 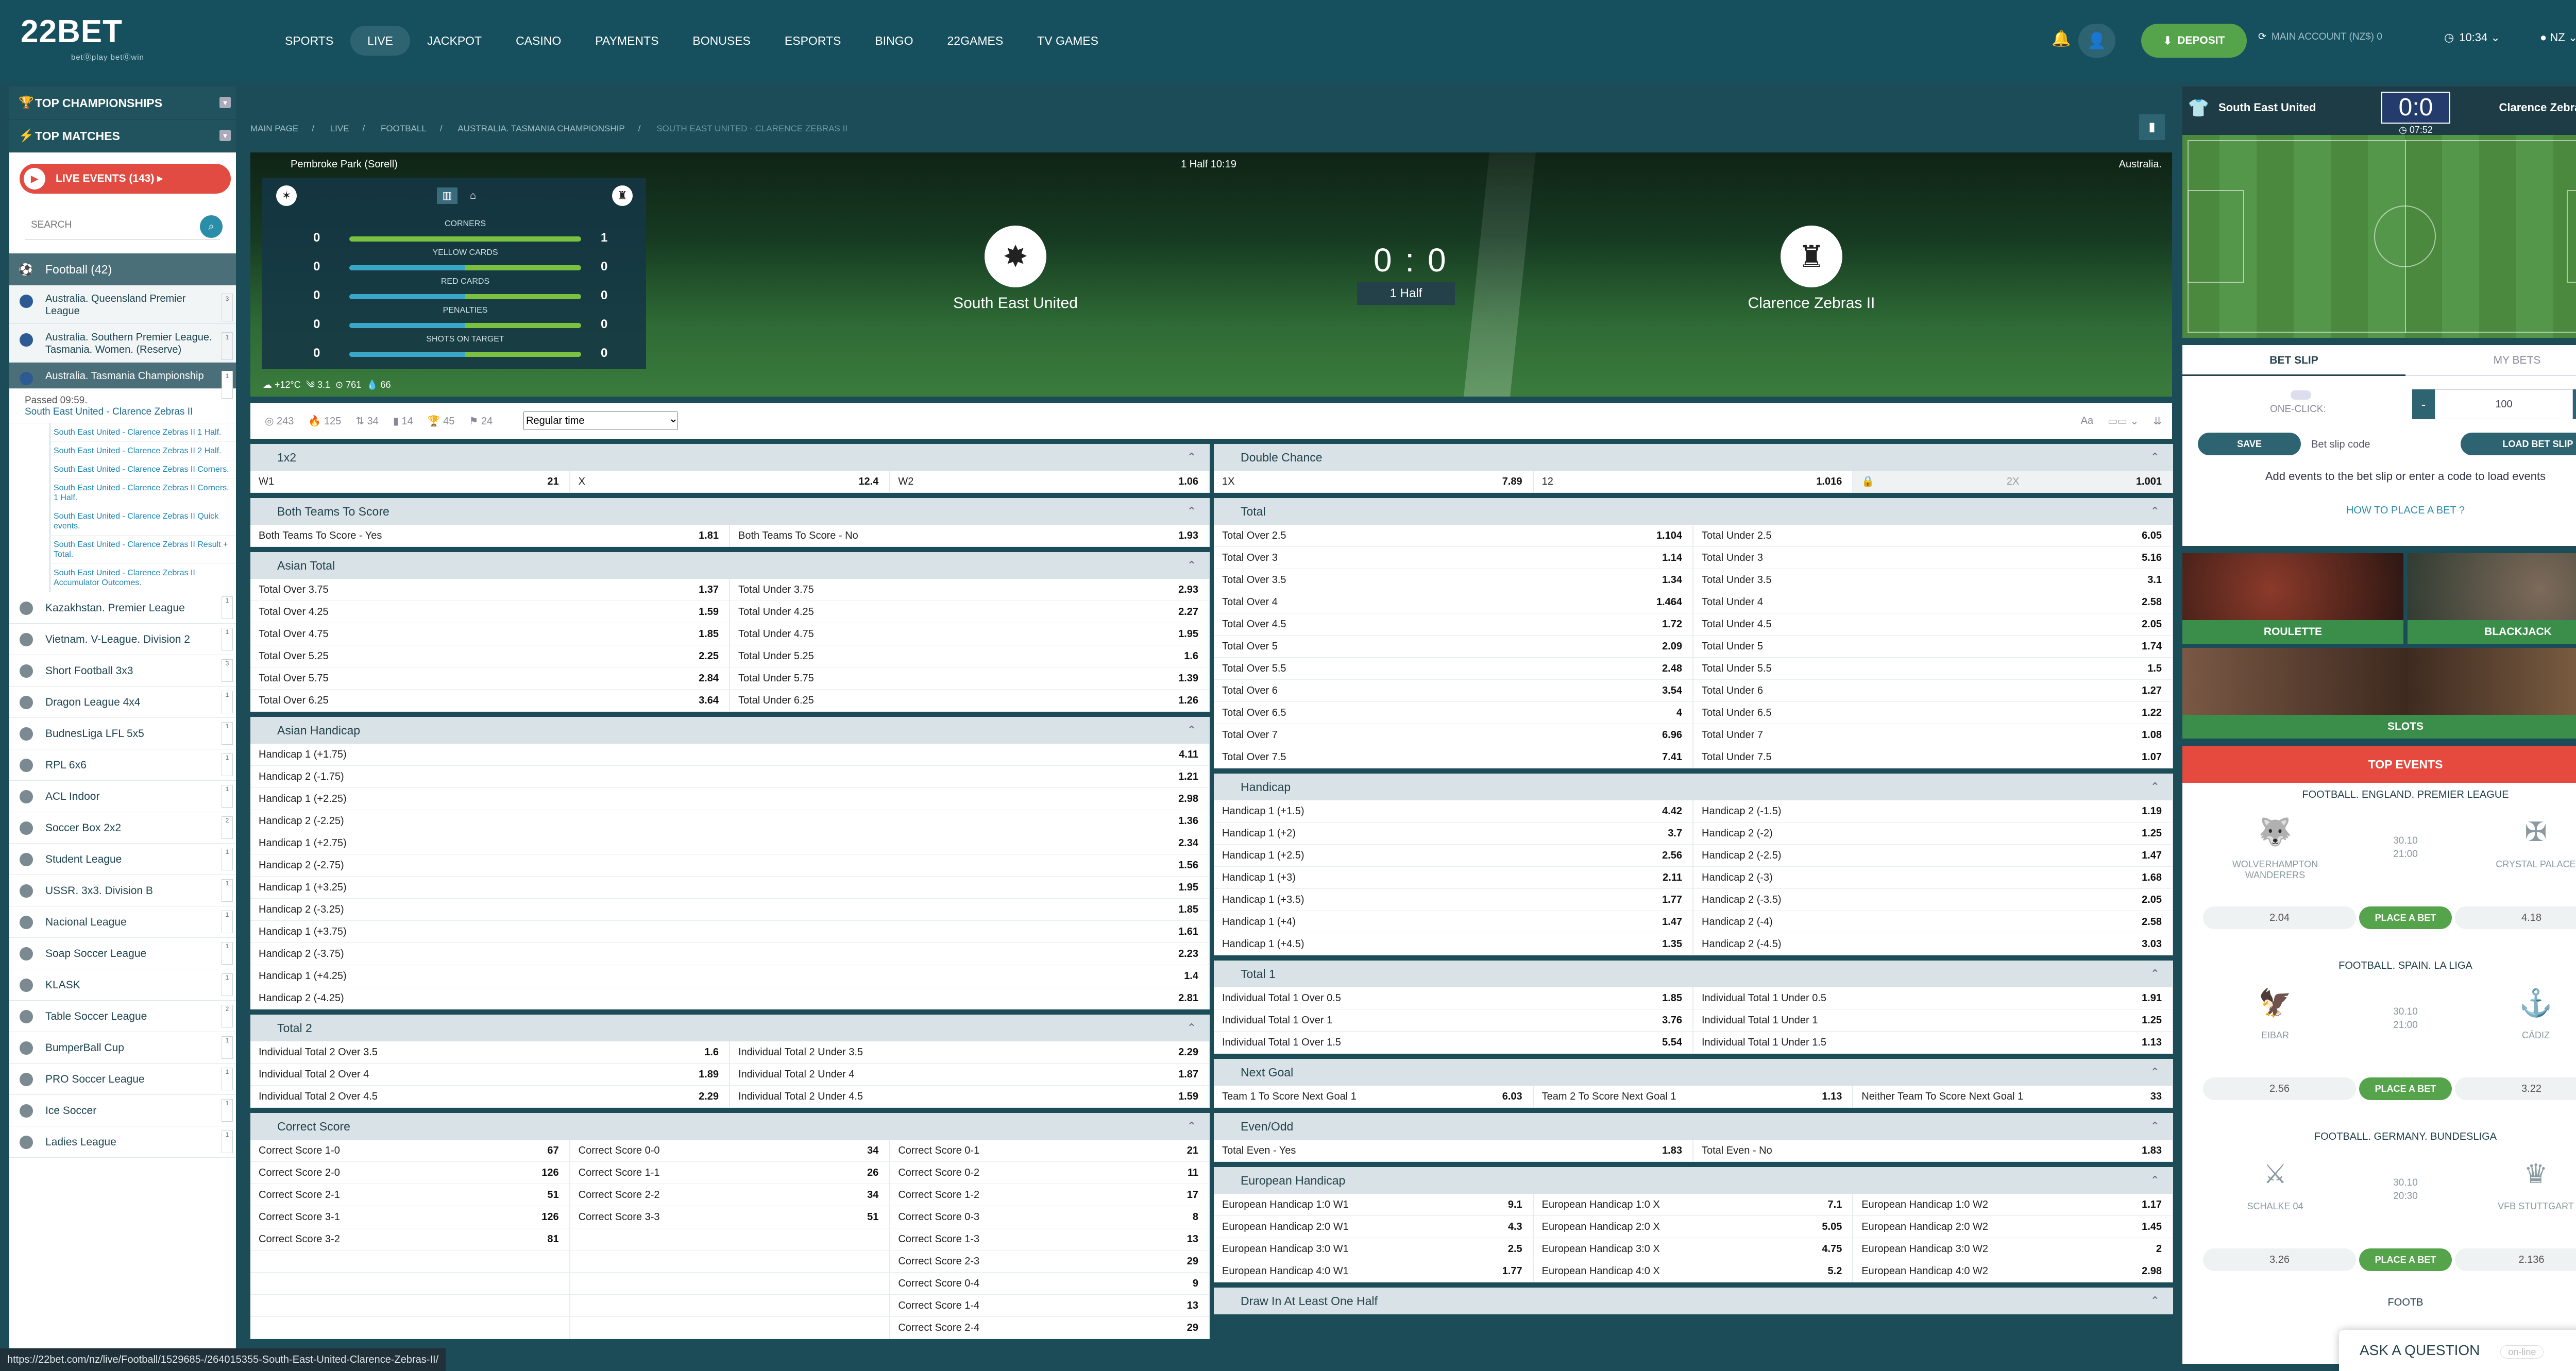 I want to click on odds-cell: Handicap 1 (+4.25) 1.4, so click(x=730, y=976).